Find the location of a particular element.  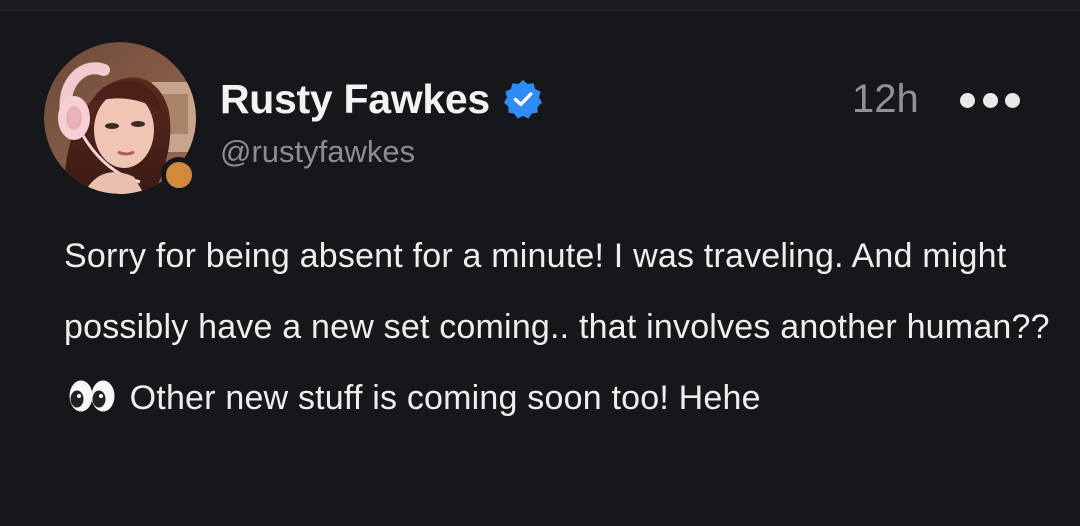

eyes-emoji-icon is located at coordinates (92, 396).